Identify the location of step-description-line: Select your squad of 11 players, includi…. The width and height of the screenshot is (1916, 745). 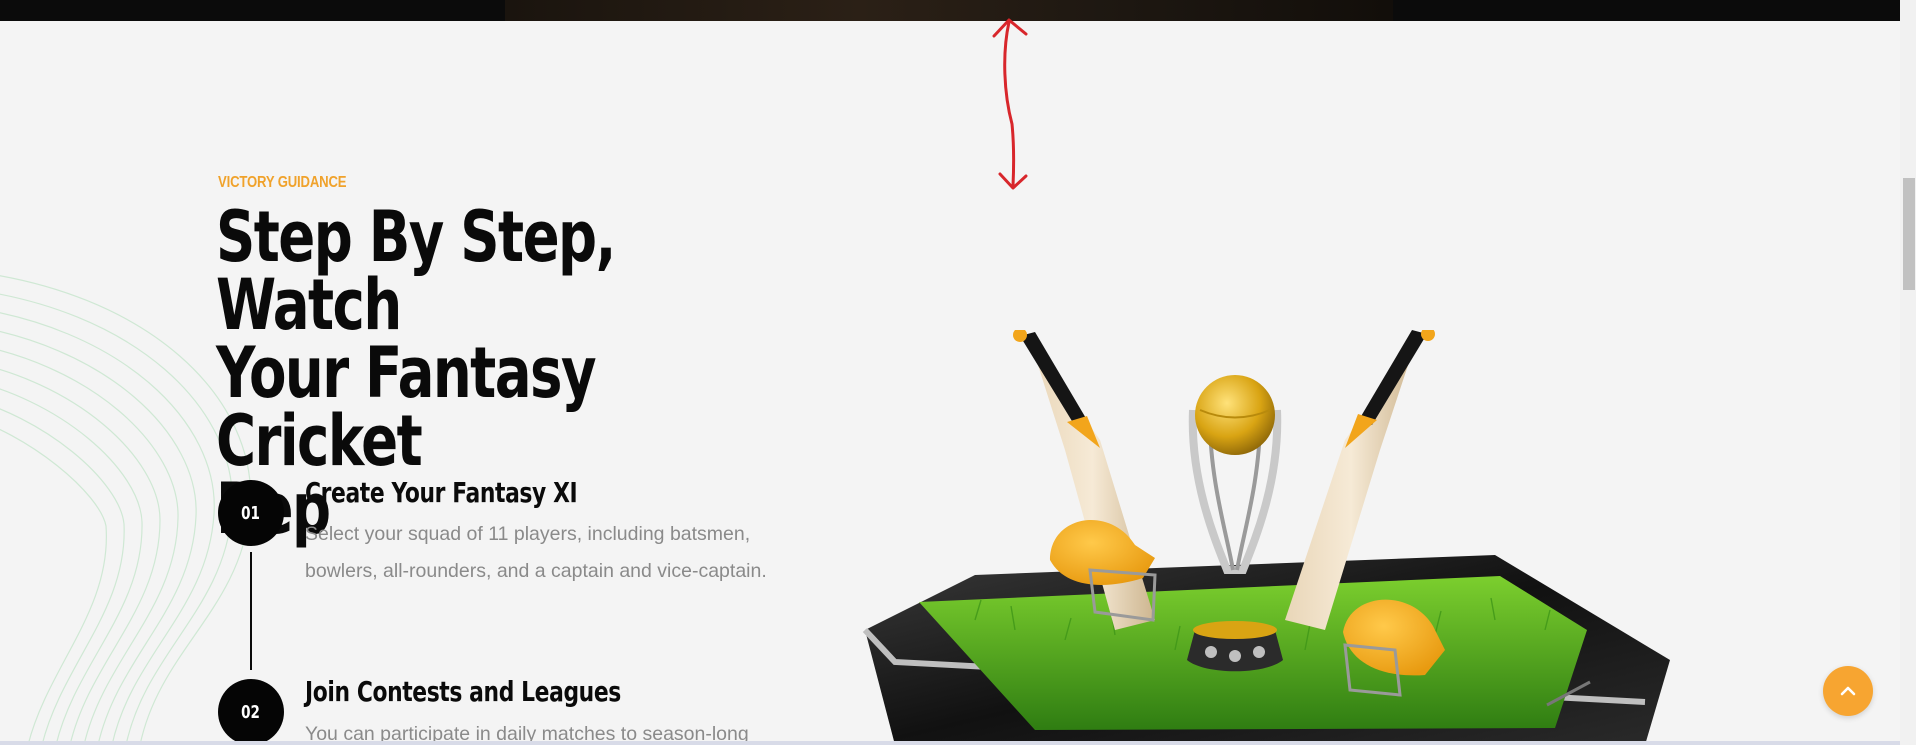
(528, 534).